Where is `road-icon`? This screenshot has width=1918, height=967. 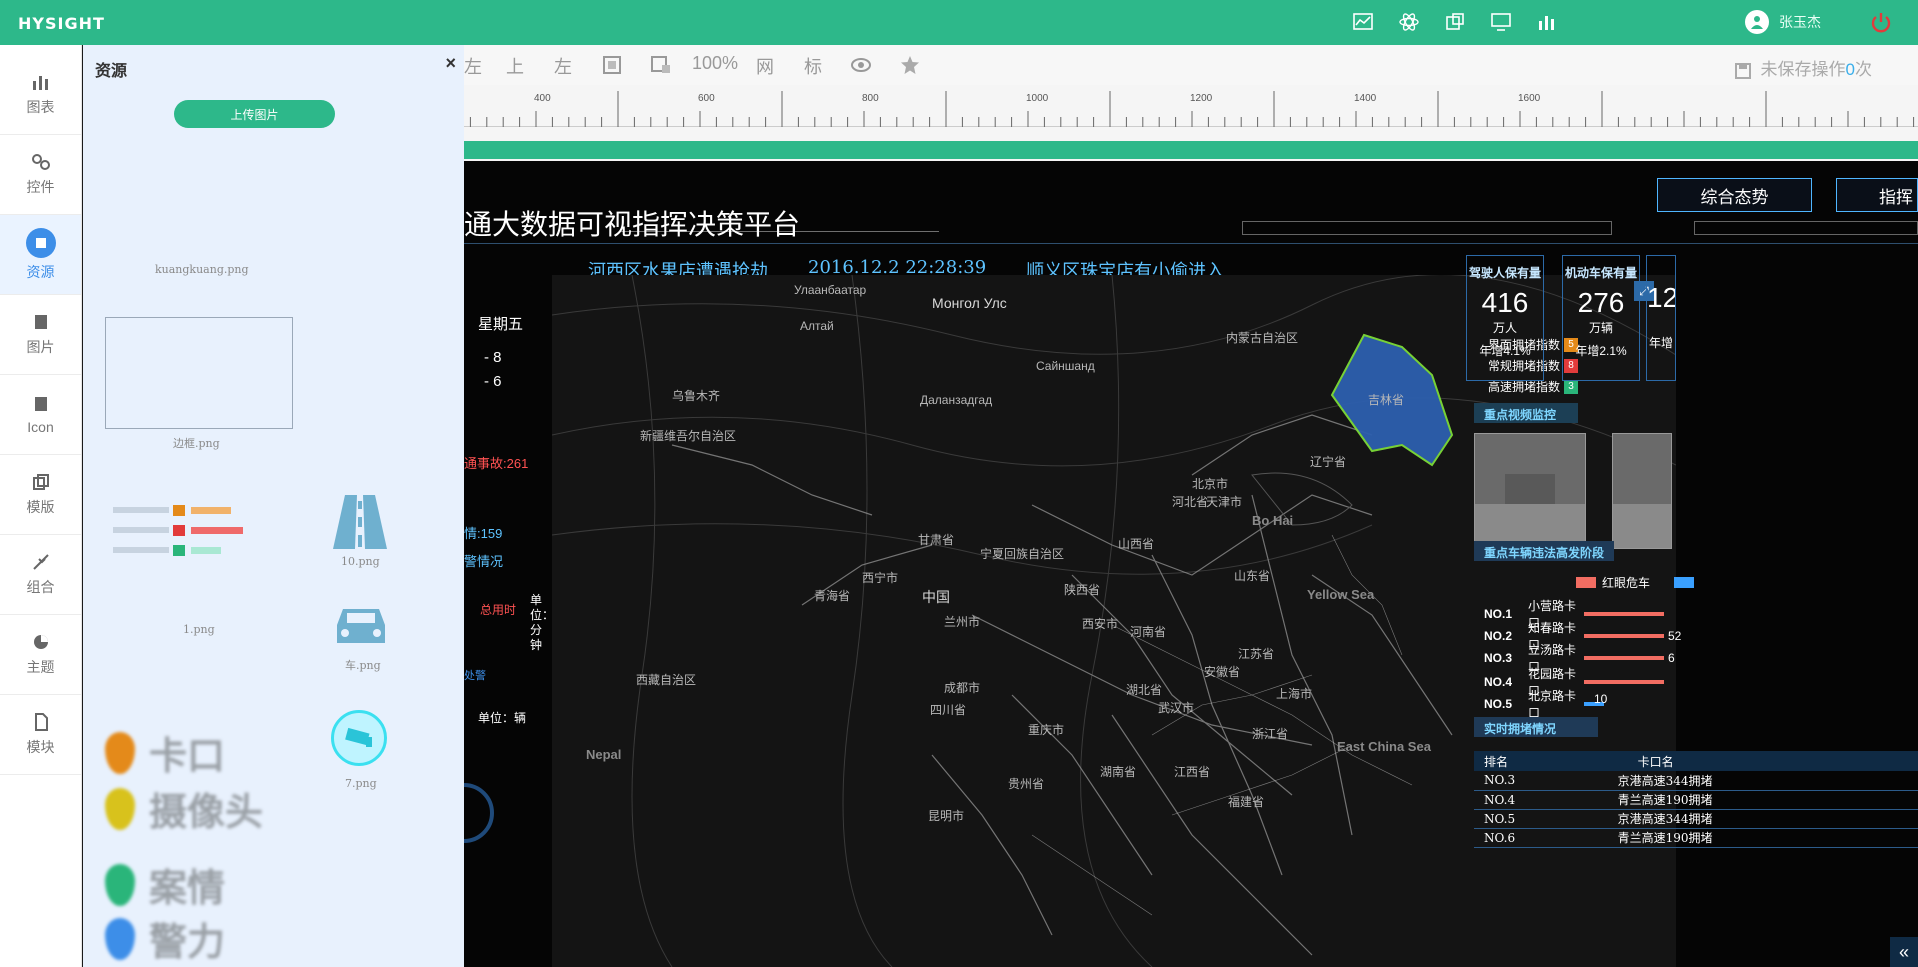
road-icon is located at coordinates (360, 522).